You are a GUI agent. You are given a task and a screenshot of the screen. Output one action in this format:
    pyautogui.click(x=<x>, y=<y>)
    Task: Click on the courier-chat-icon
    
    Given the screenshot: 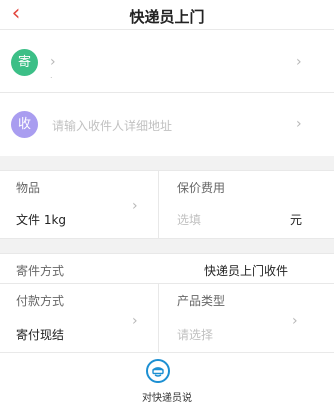 What is the action you would take?
    pyautogui.click(x=158, y=372)
    